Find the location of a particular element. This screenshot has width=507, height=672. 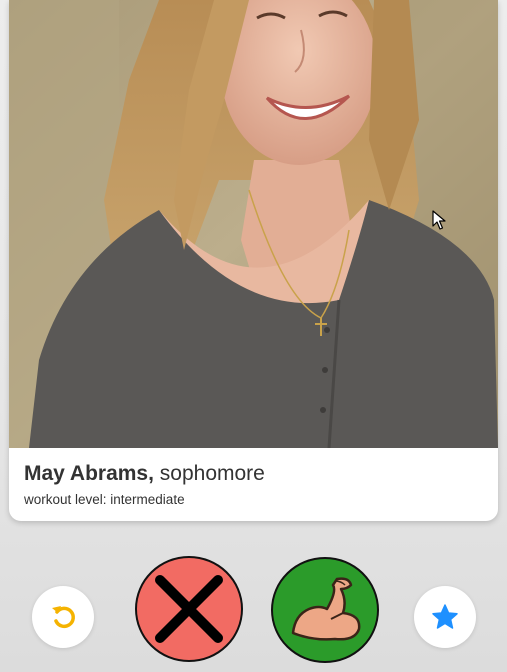

profile-year: sophomore is located at coordinates (212, 473).